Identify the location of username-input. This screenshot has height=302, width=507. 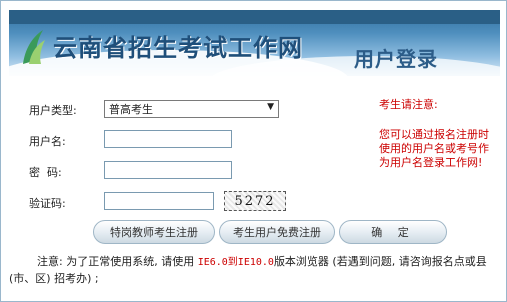
(168, 139).